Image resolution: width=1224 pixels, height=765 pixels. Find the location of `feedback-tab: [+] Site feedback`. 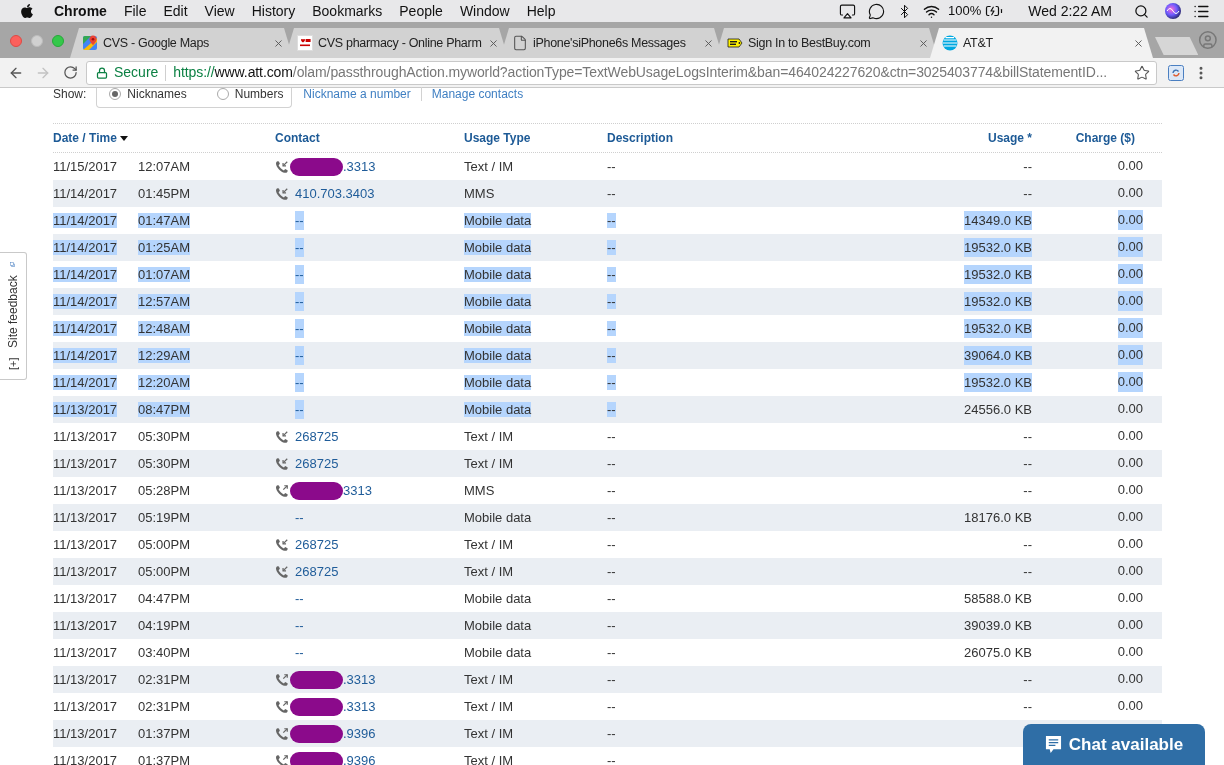

feedback-tab: [+] Site feedback is located at coordinates (13, 316).